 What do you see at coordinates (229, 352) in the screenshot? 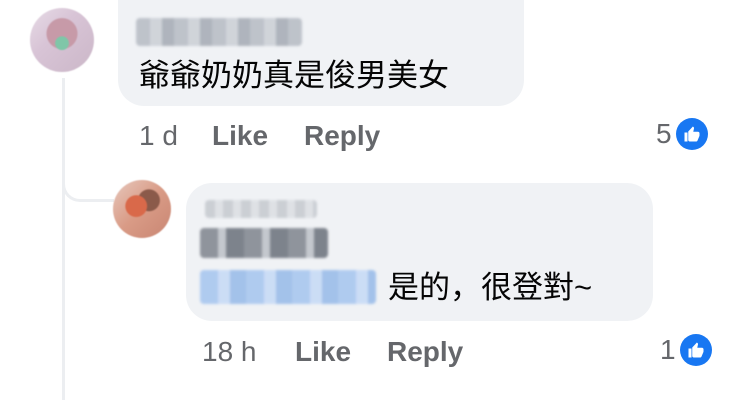
I see `reply-timestamp: 18 h` at bounding box center [229, 352].